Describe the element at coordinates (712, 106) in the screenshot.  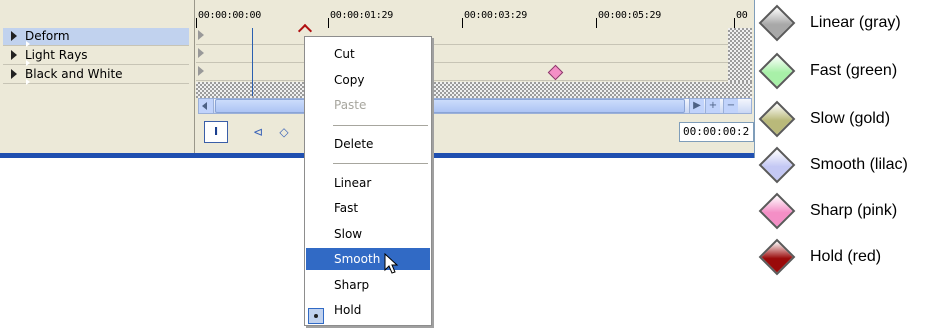
I see `zoom-in-icon: +` at that location.